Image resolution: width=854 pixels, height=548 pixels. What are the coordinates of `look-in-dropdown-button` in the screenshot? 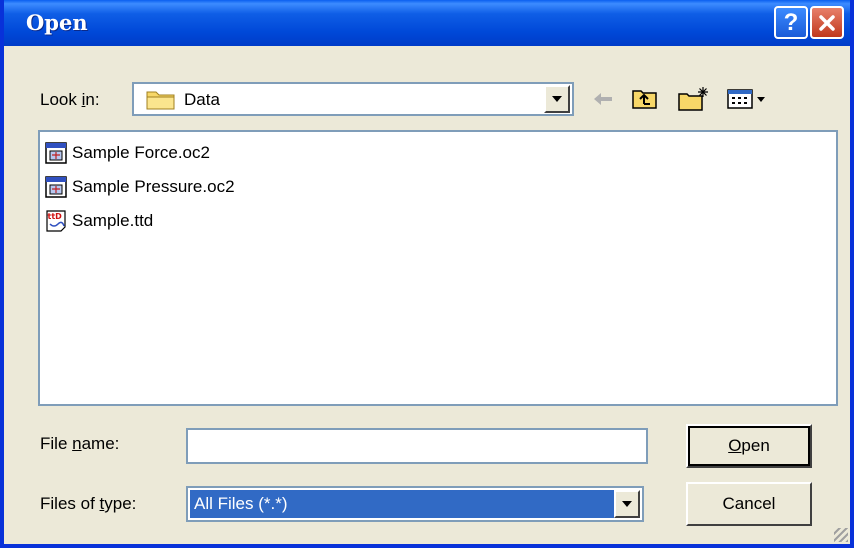 It's located at (557, 99).